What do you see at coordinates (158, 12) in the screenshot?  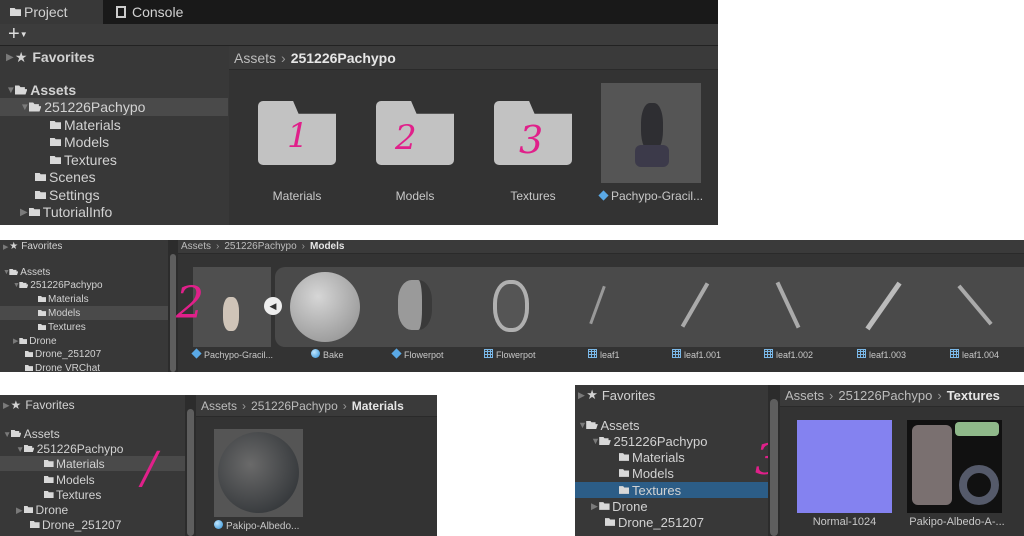 I see `tab-console: Console` at bounding box center [158, 12].